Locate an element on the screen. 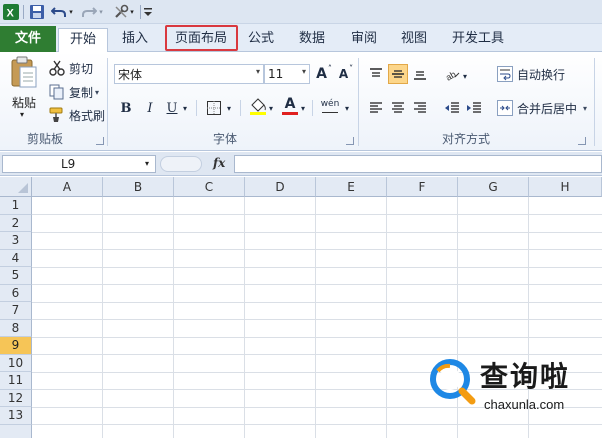  font-size-combo: 11 ▾ is located at coordinates (287, 74).